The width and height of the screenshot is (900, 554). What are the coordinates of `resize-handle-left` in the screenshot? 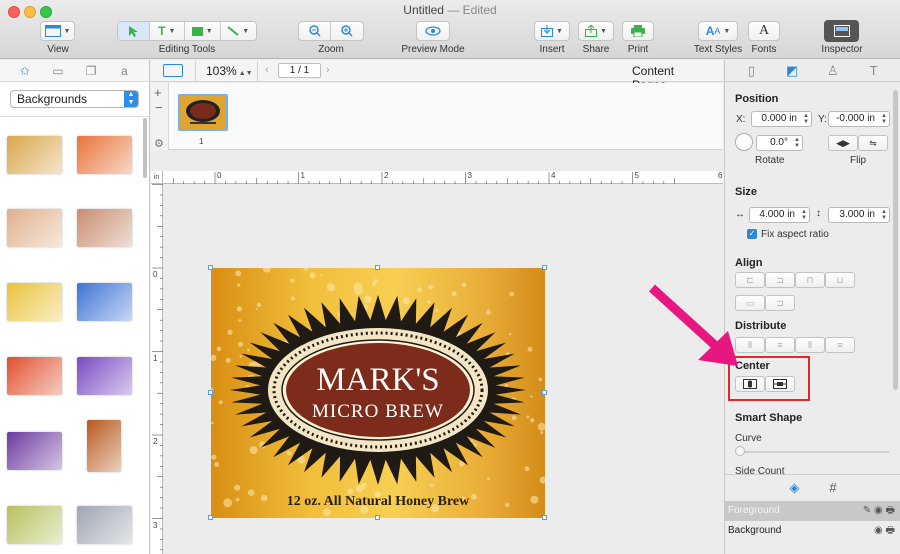 It's located at (210, 392).